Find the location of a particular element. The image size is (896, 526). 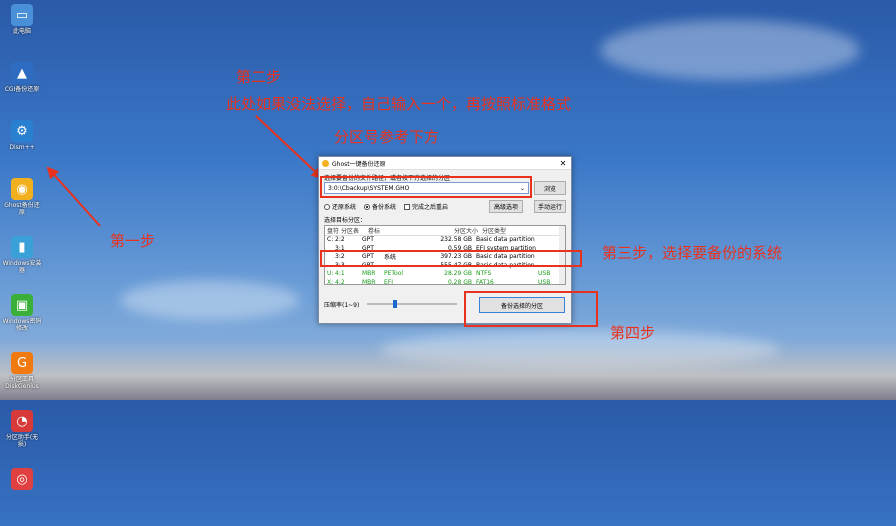

table-cell: NTFS is located at coordinates (484, 274).